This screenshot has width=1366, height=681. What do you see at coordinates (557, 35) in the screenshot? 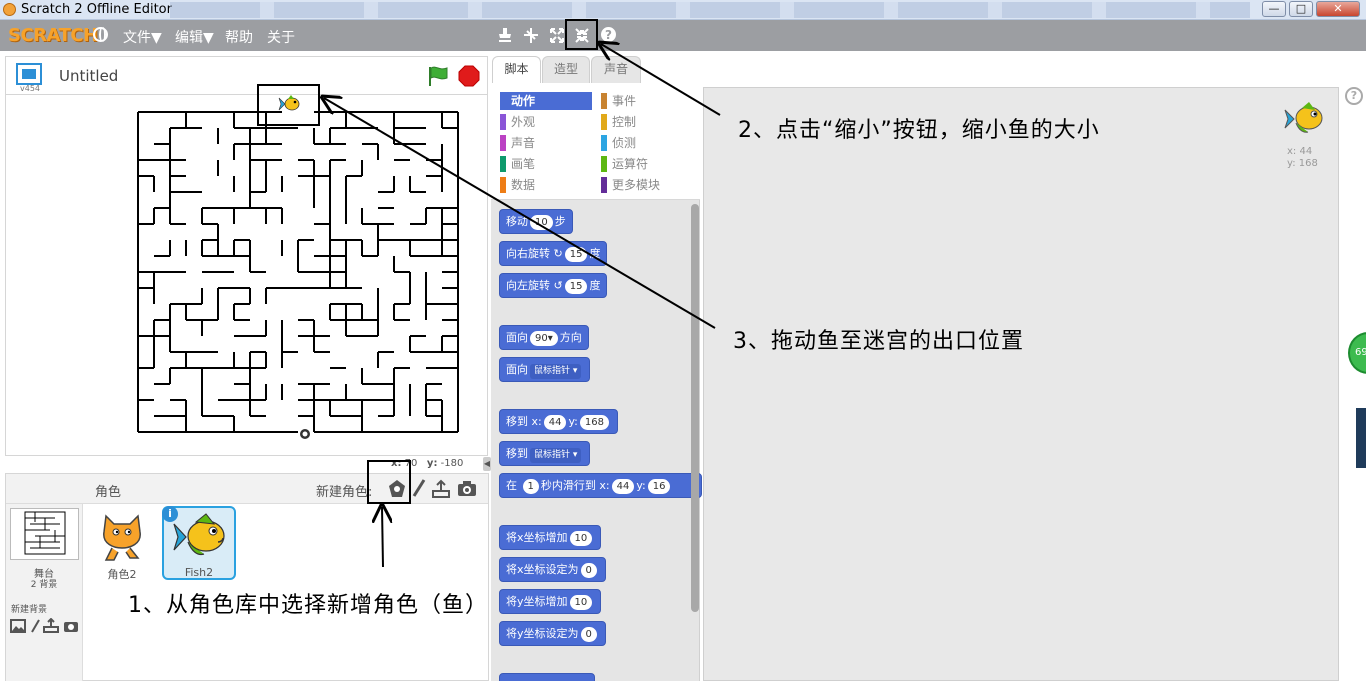
I see `grow-icon` at bounding box center [557, 35].